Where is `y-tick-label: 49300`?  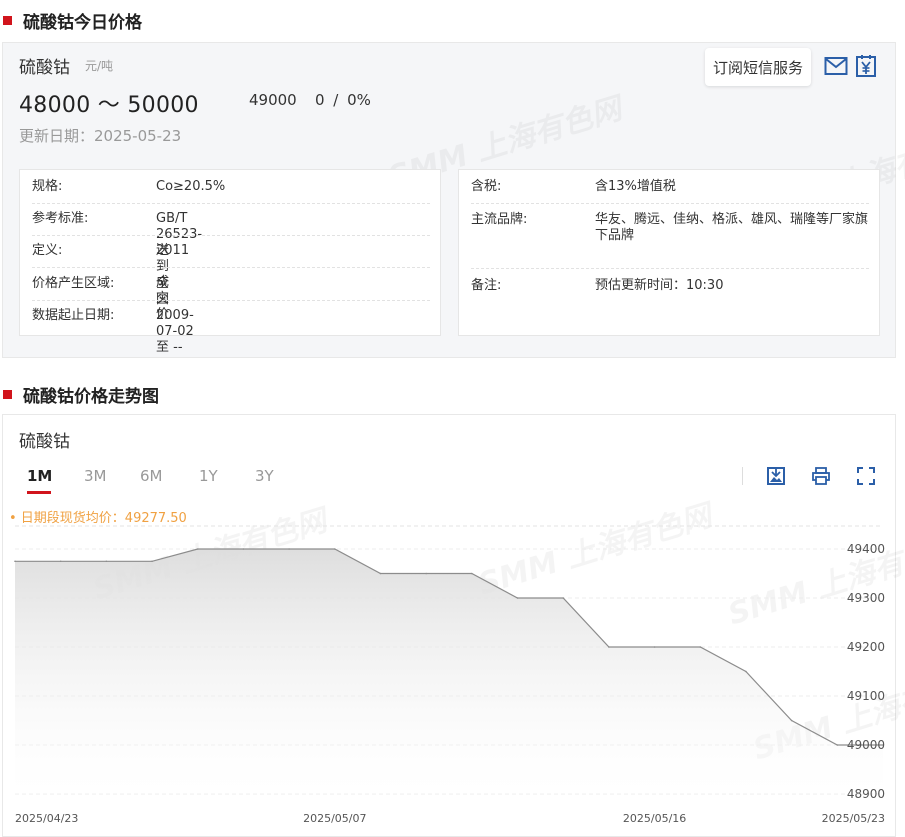
y-tick-label: 49300 is located at coordinates (866, 598).